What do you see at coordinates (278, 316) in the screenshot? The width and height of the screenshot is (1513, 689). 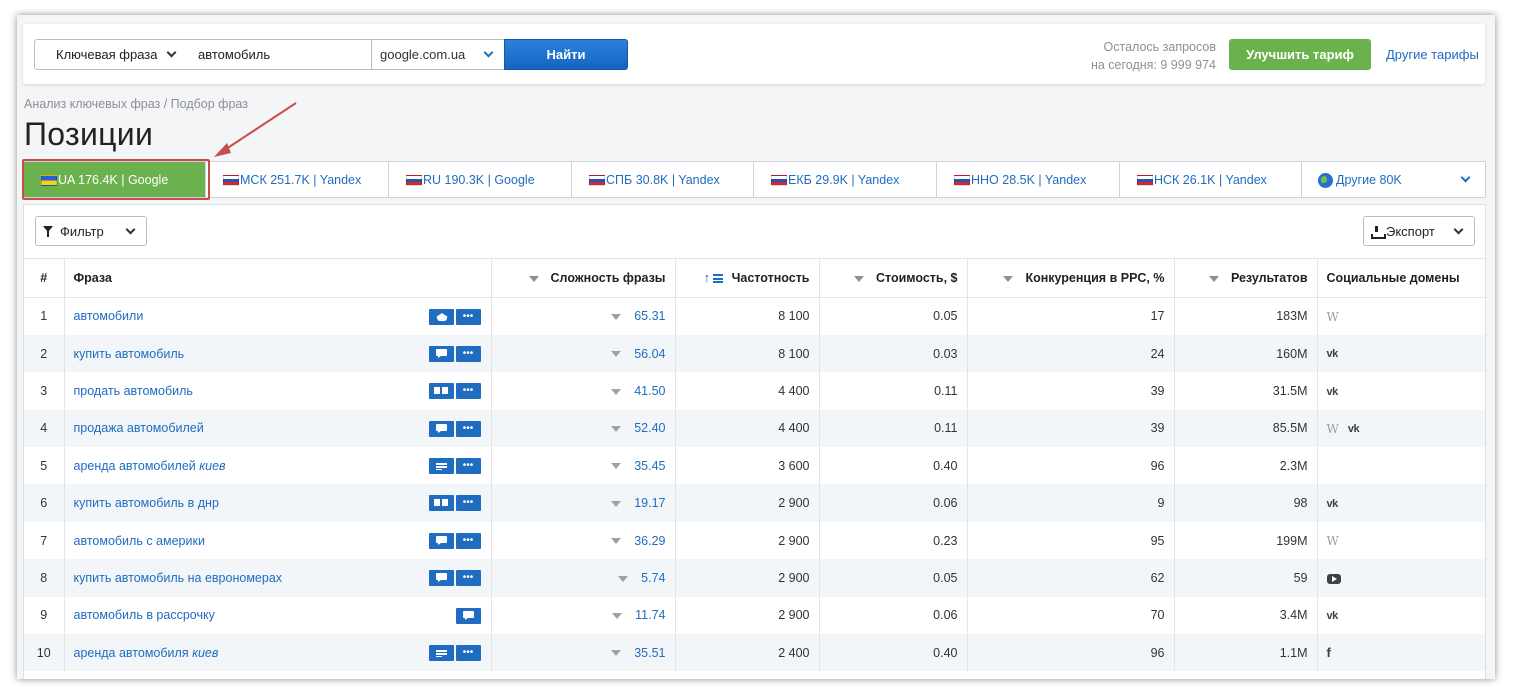 I see `phrase-cell: автомобили` at bounding box center [278, 316].